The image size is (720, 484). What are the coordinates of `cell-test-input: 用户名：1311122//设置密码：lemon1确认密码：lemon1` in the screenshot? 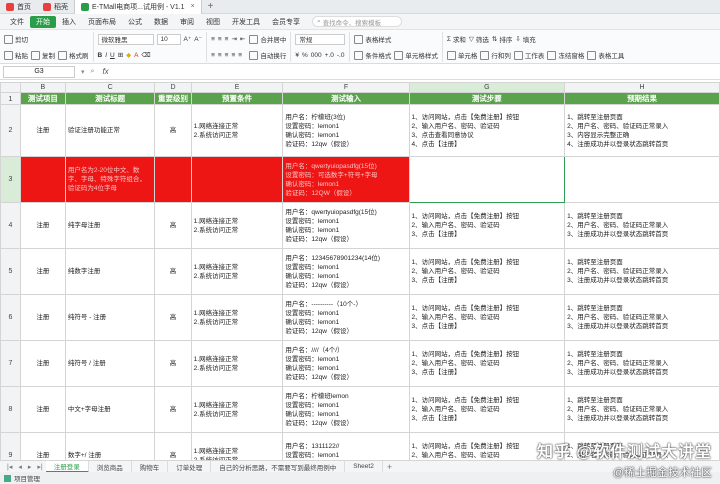 It's located at (346, 446).